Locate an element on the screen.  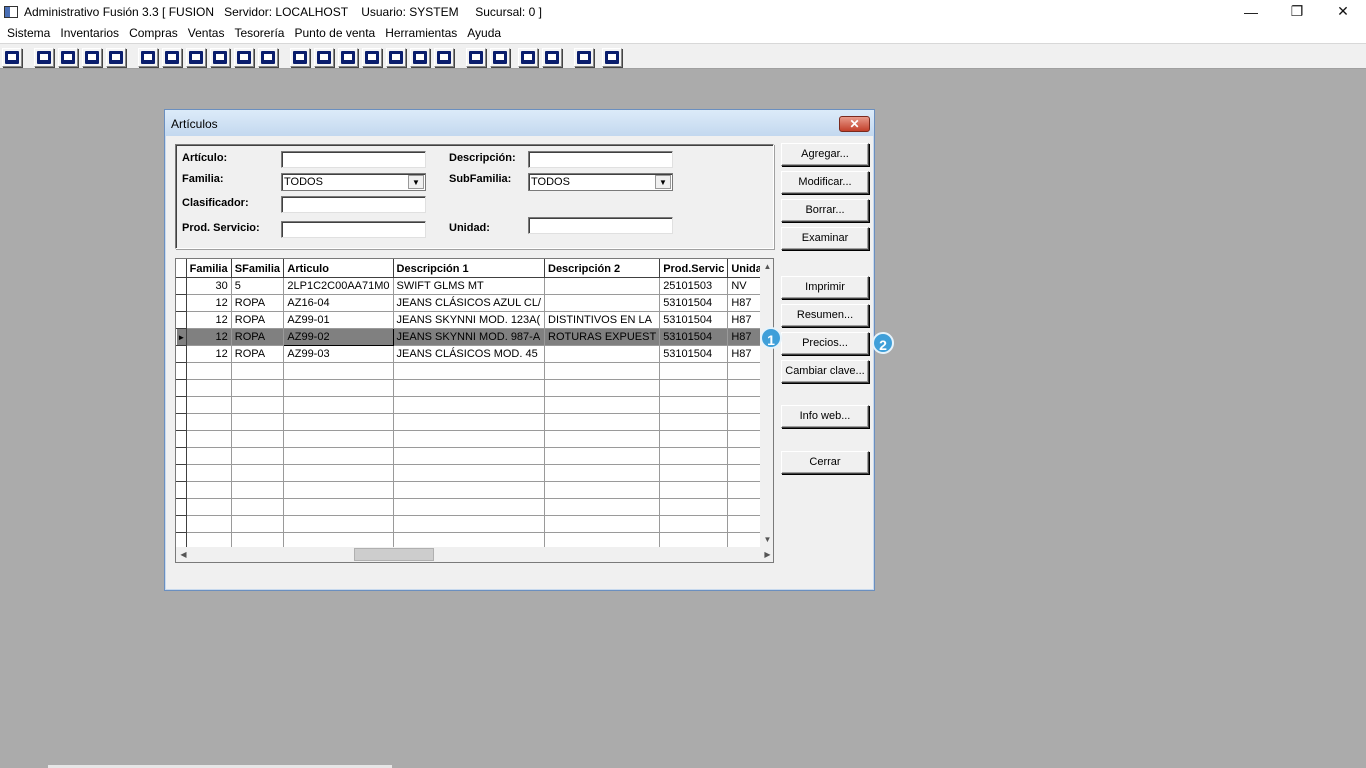
horizontal-scrollbar: ◀ ▶ is located at coordinates (474, 554).